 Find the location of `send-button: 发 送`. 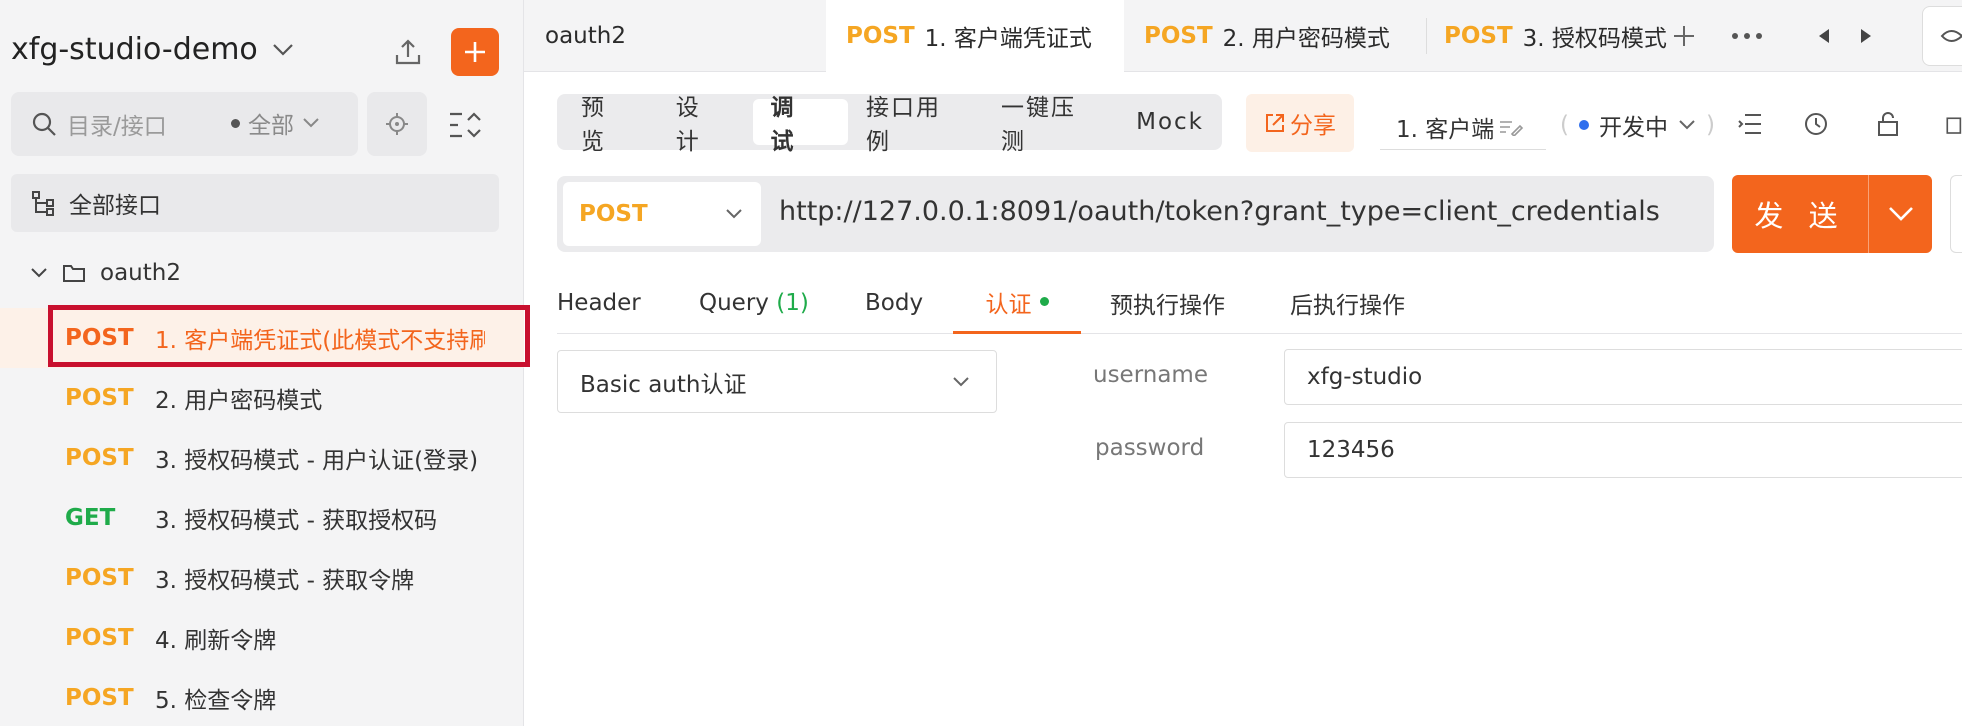

send-button: 发 送 is located at coordinates (1832, 214).